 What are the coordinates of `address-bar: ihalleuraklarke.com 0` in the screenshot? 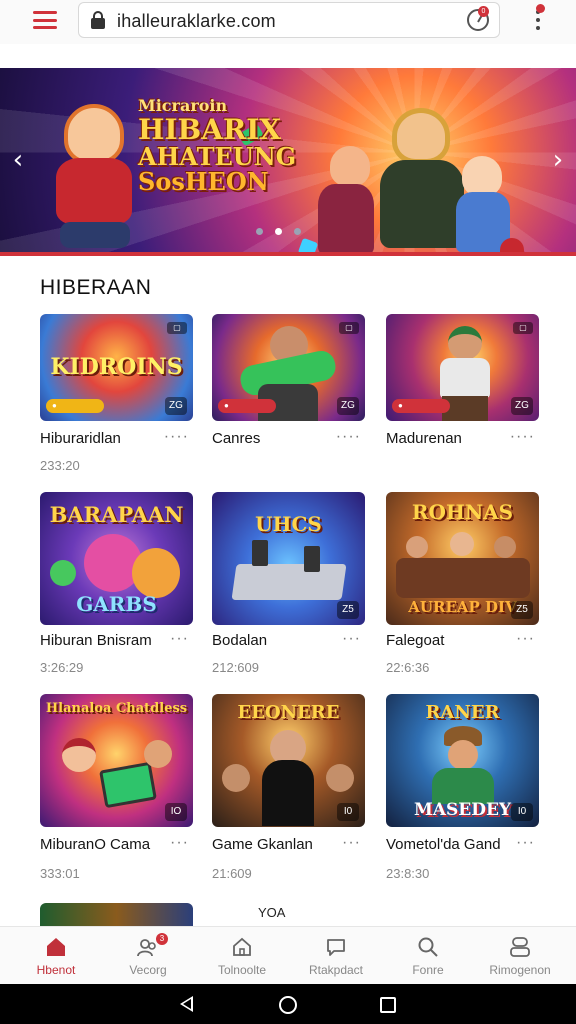 It's located at (289, 20).